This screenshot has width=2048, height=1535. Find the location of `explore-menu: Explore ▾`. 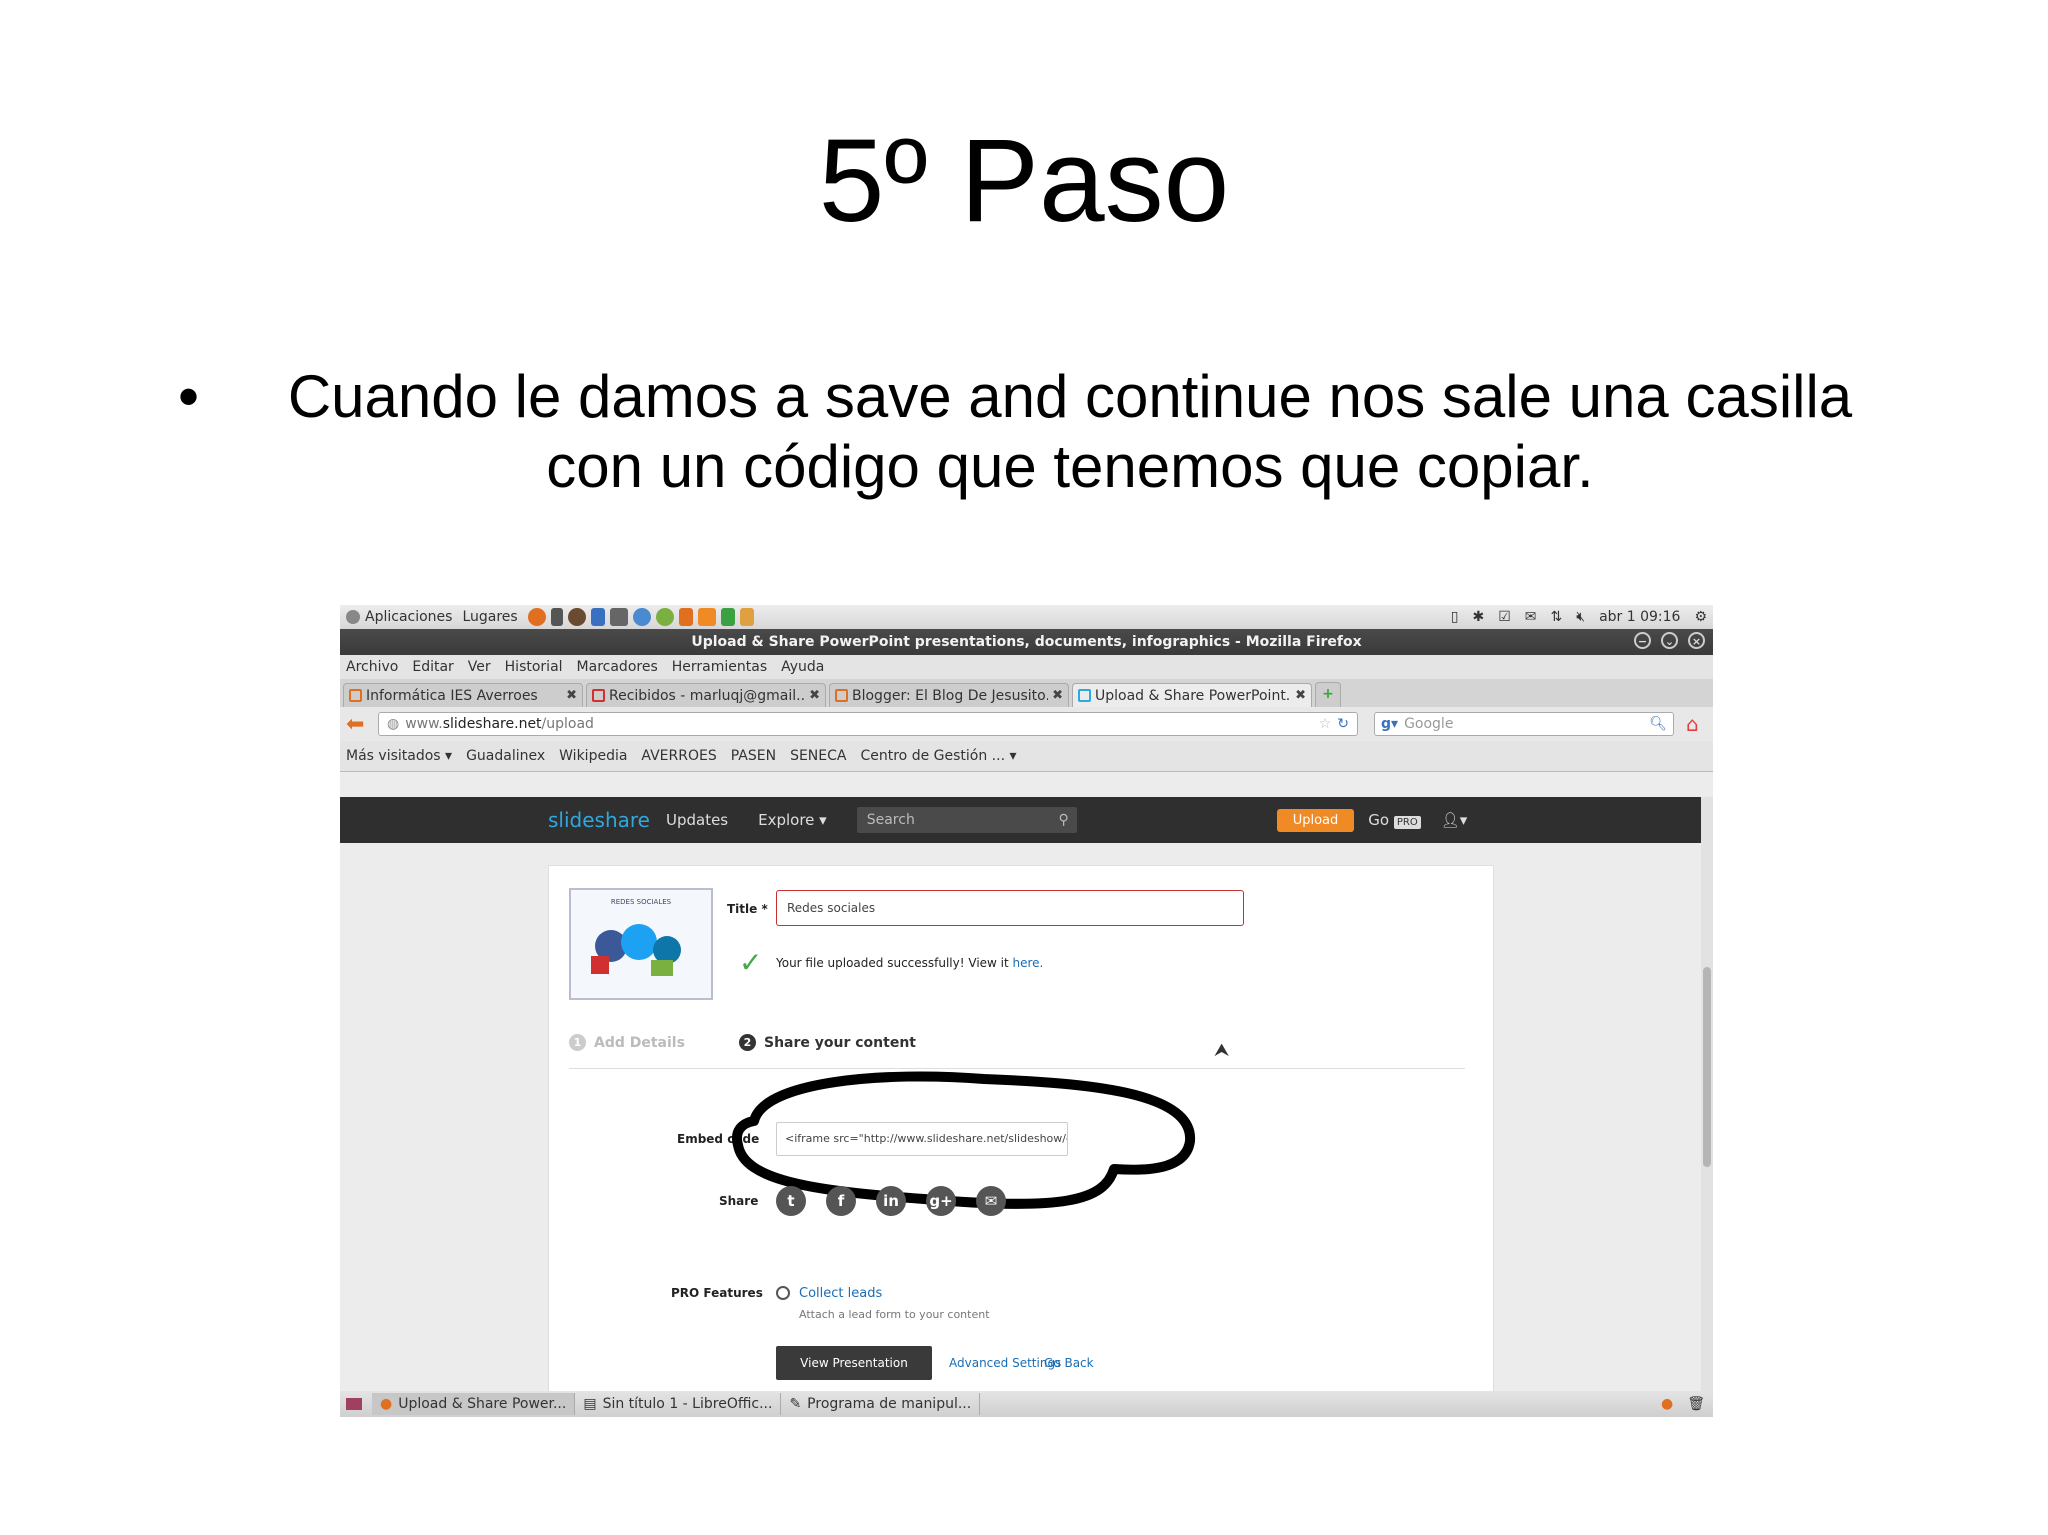

explore-menu: Explore ▾ is located at coordinates (792, 820).